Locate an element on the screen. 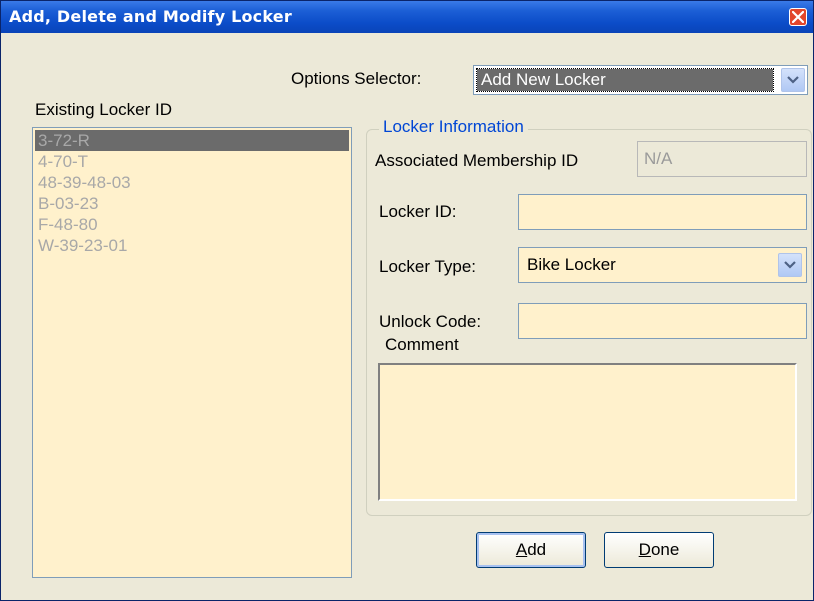 Image resolution: width=814 pixels, height=601 pixels. locker-id-input is located at coordinates (662, 212).